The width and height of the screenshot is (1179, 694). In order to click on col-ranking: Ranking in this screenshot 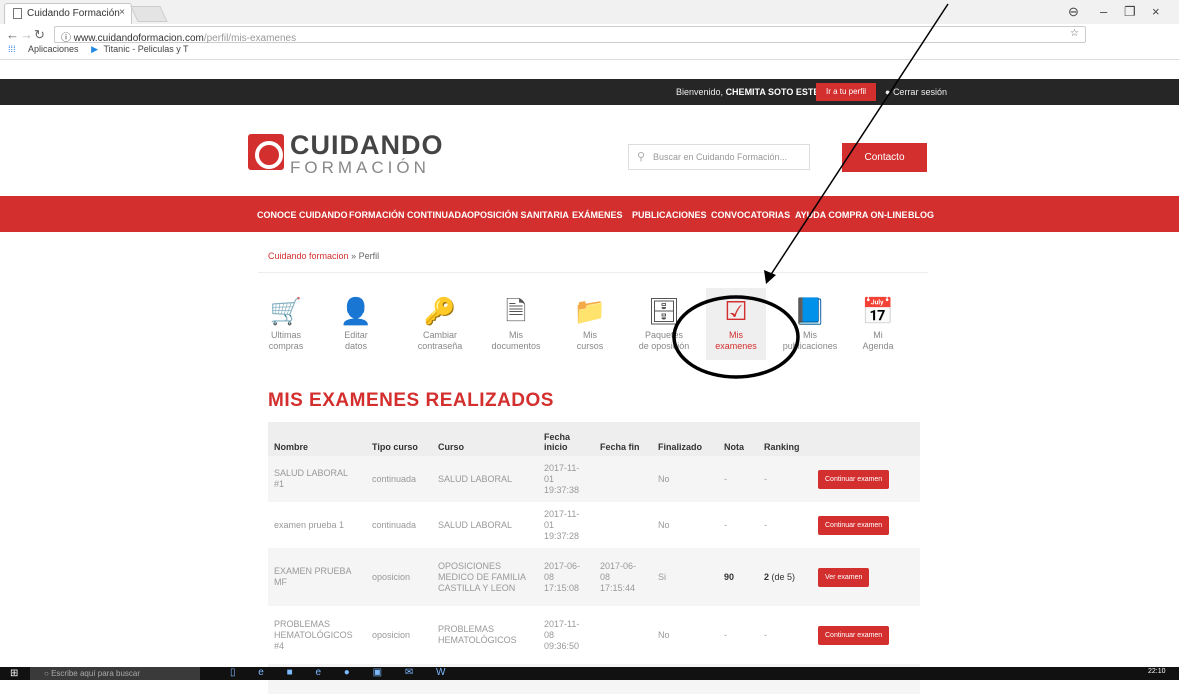, I will do `click(782, 447)`.